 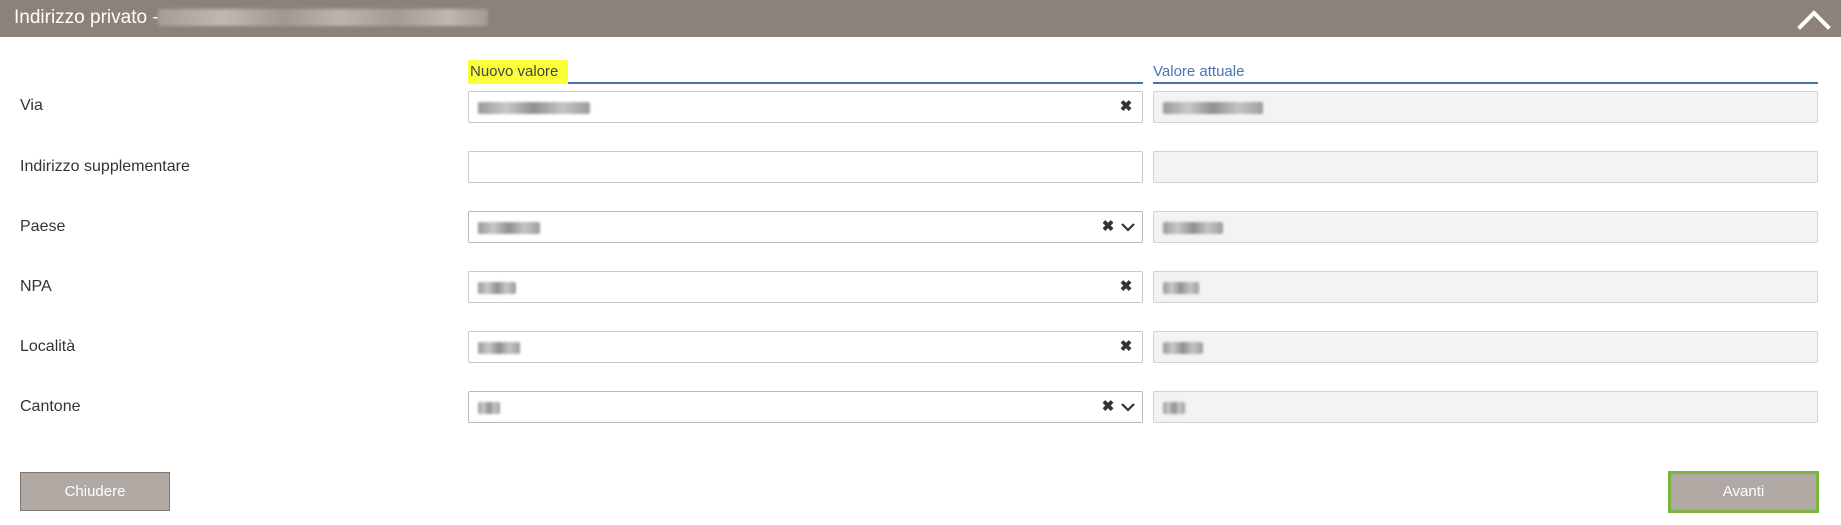 I want to click on current-value-column-header: Valore attuale, so click(x=1485, y=72).